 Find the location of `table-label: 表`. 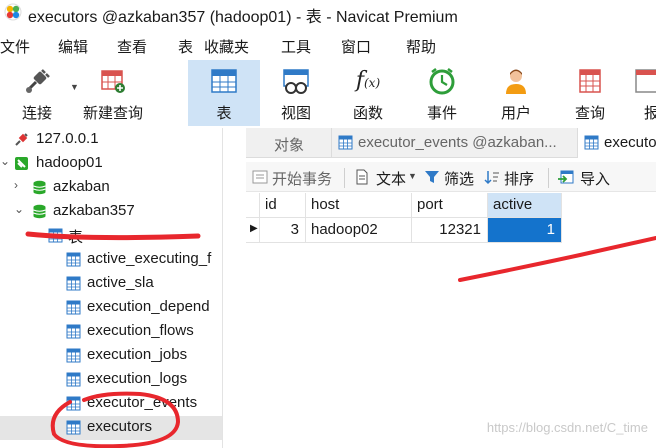

table-label: 表 is located at coordinates (224, 113).